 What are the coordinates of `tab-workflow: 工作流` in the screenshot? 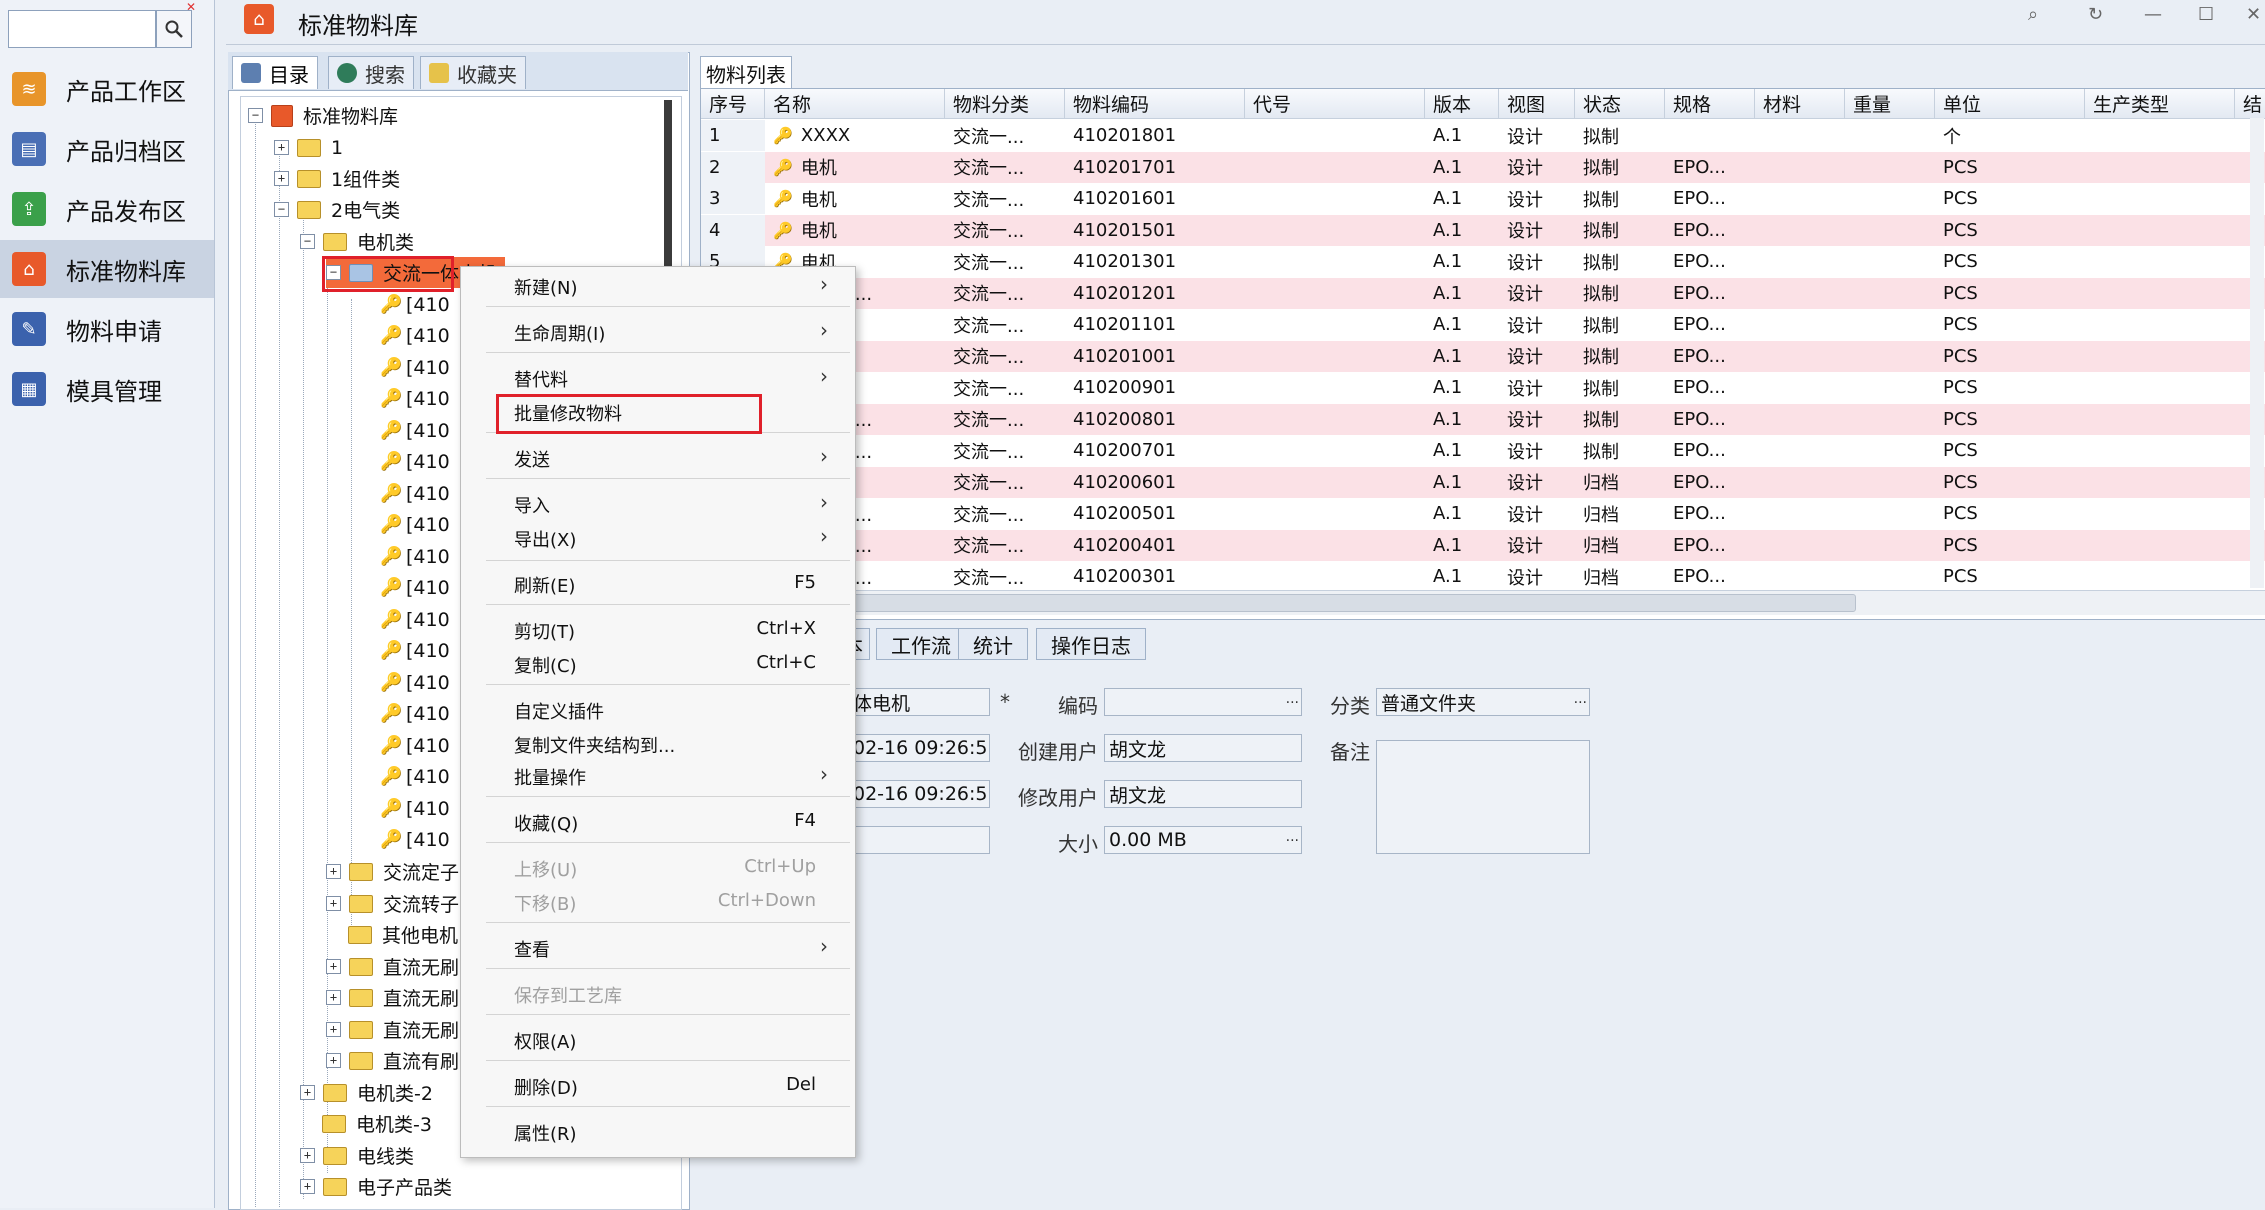 It's located at (921, 644).